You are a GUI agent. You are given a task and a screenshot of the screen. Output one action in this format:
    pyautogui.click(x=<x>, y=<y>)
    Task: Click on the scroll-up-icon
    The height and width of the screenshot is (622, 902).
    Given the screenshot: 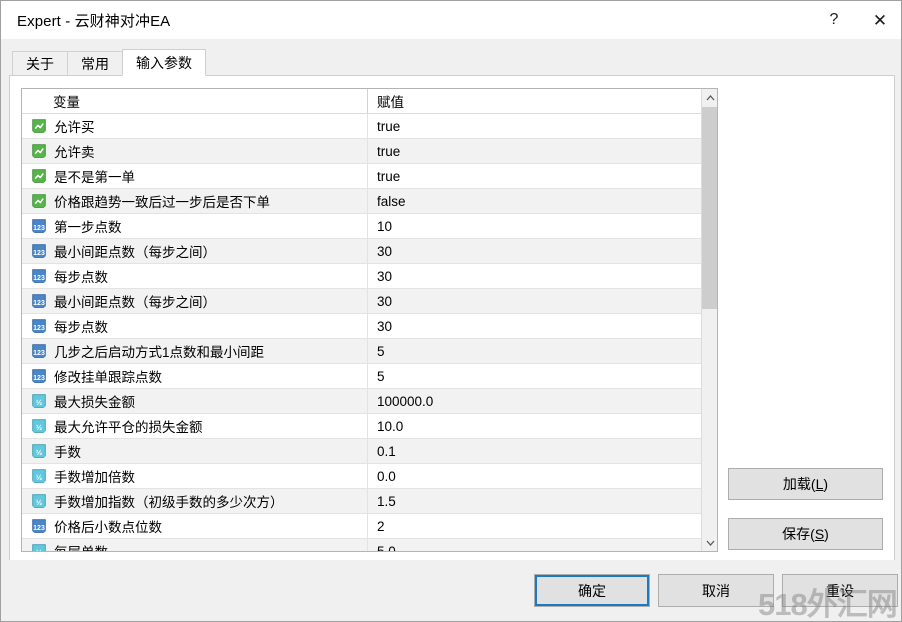 What is the action you would take?
    pyautogui.click(x=709, y=97)
    